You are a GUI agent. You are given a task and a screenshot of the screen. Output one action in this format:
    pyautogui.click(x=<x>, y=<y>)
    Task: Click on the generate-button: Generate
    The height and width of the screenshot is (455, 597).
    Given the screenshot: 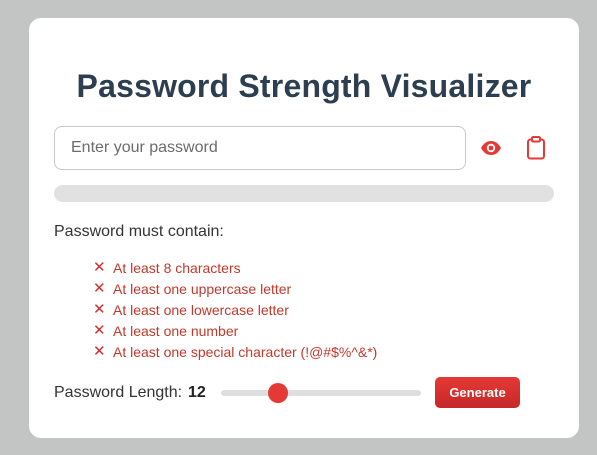 What is the action you would take?
    pyautogui.click(x=477, y=392)
    